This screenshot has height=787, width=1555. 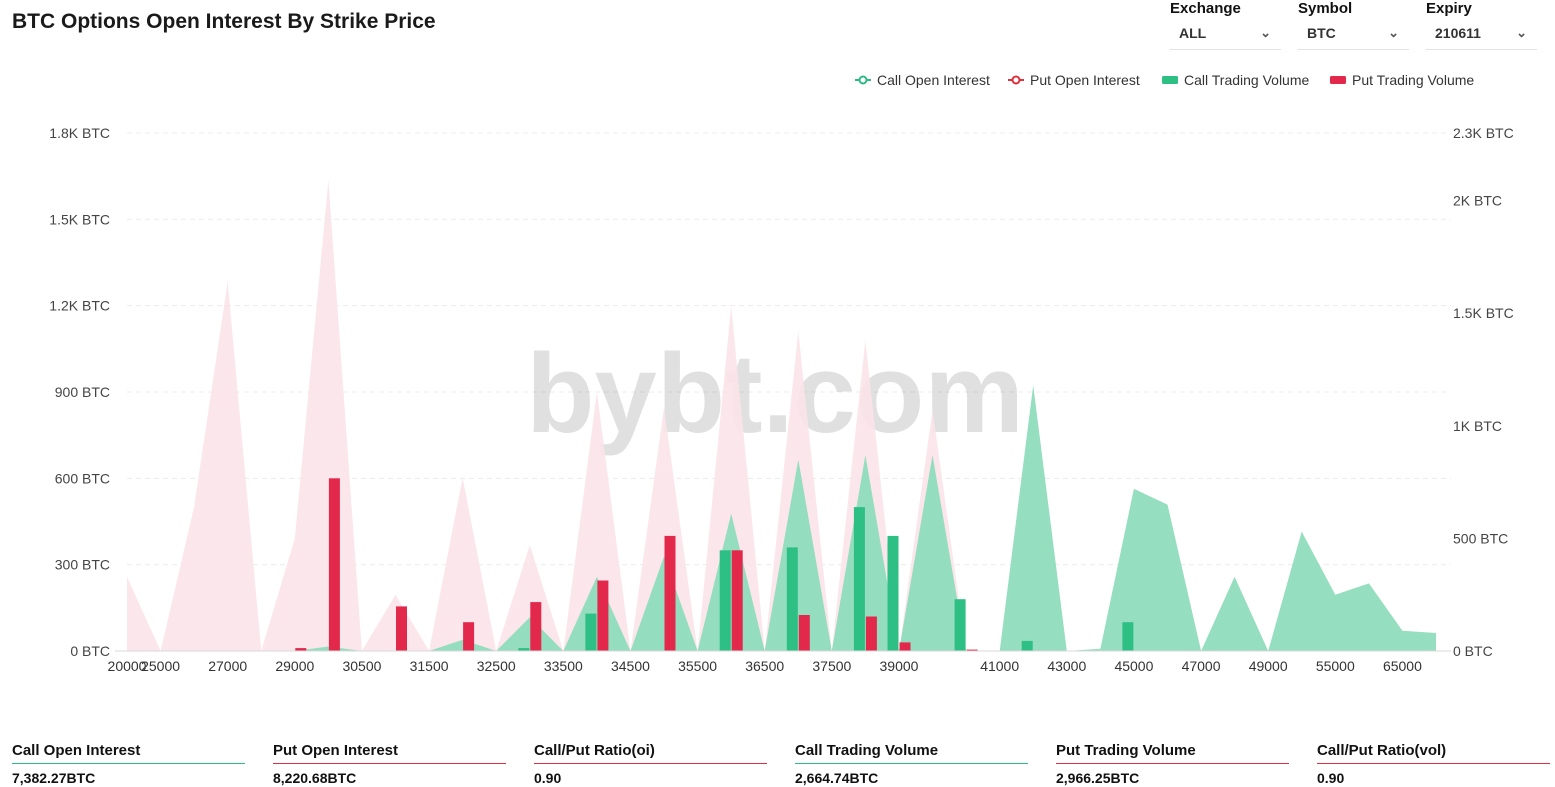 I want to click on filter-exchange: Exchange ALL ⌄, so click(x=1225, y=25).